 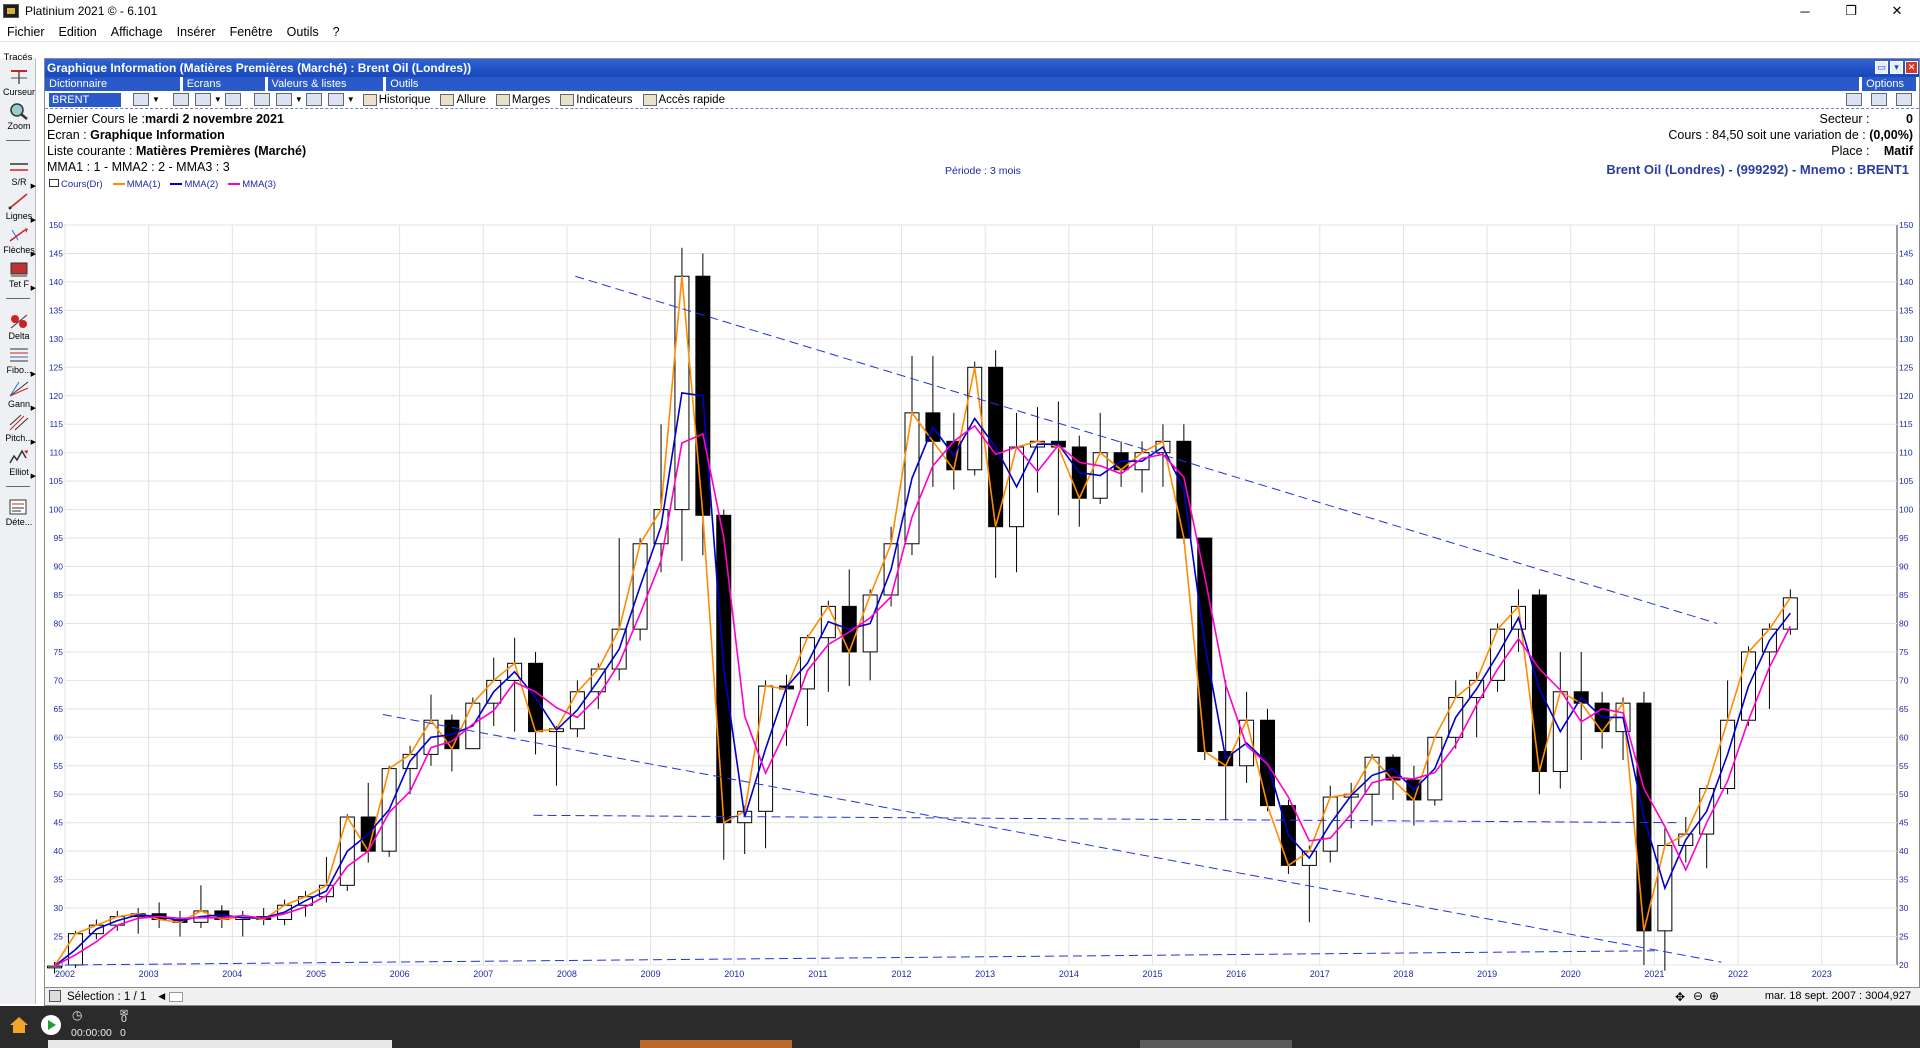 What do you see at coordinates (251, 32) in the screenshot?
I see `menu-fenetre: Fenêtre` at bounding box center [251, 32].